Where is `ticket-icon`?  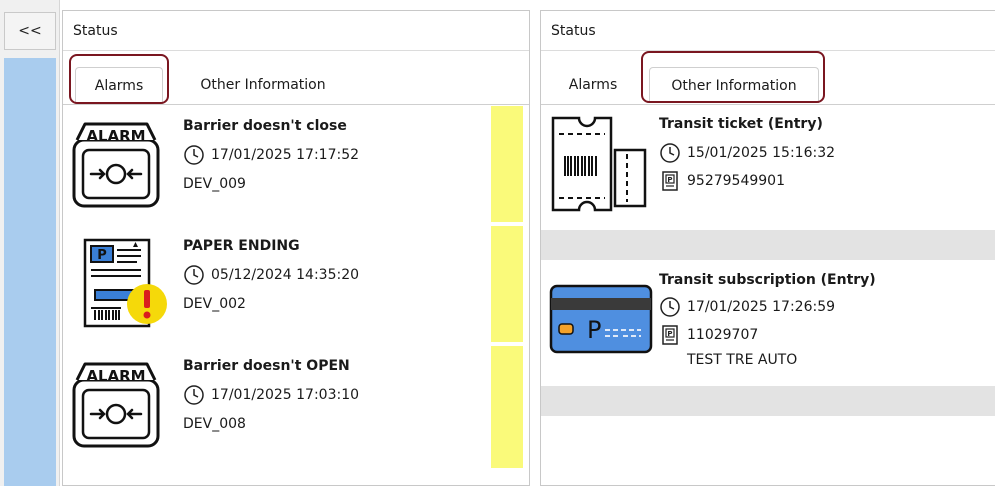 ticket-icon is located at coordinates (599, 164).